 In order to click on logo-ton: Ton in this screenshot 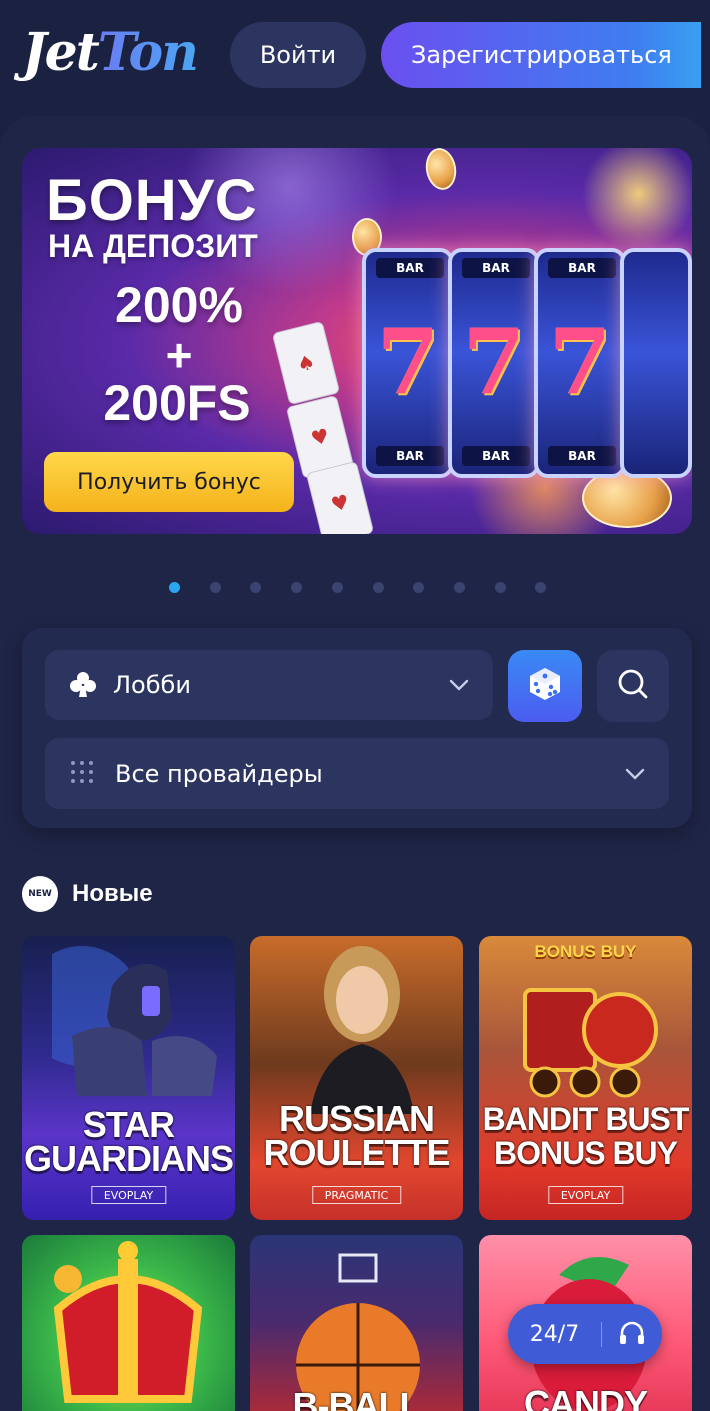, I will do `click(148, 52)`.